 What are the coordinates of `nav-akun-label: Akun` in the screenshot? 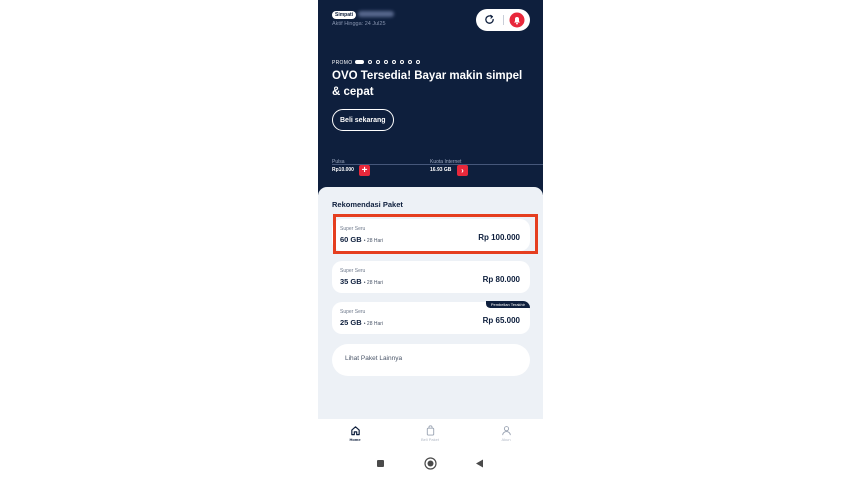 It's located at (506, 439).